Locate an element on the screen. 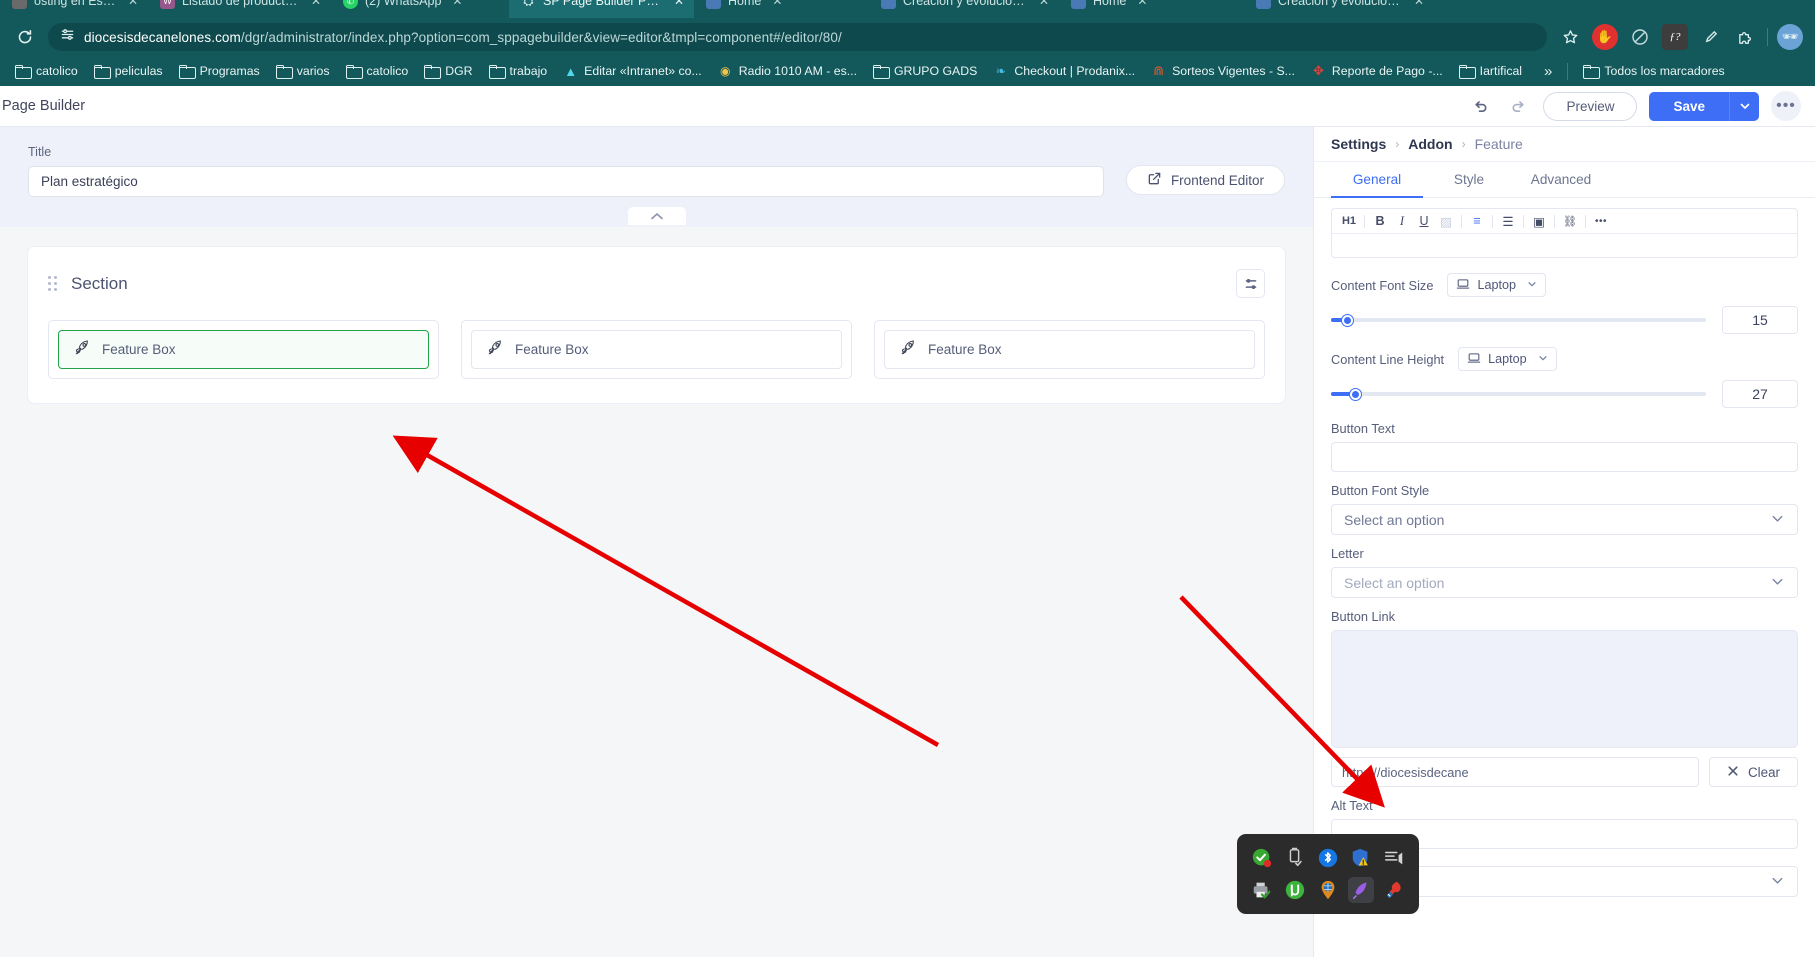 The image size is (1815, 957). undo-icon is located at coordinates (1480, 106).